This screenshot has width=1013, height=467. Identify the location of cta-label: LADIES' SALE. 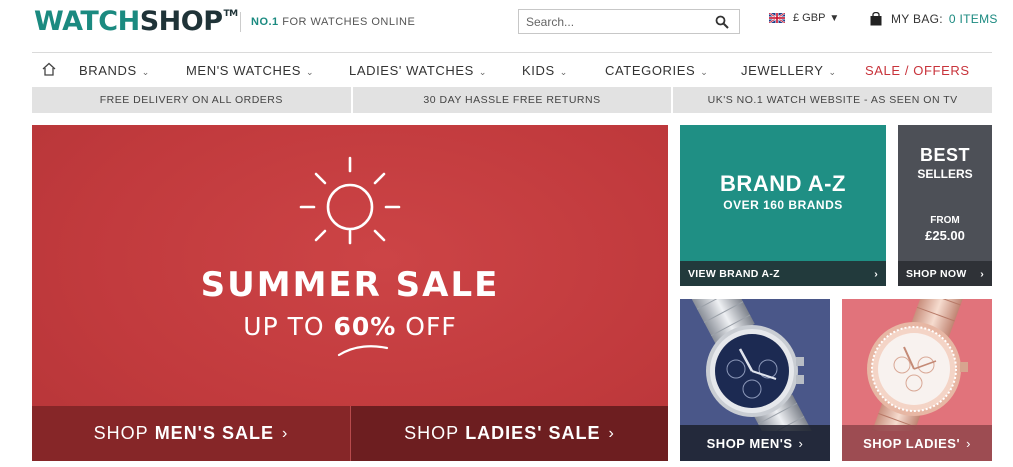
(533, 433).